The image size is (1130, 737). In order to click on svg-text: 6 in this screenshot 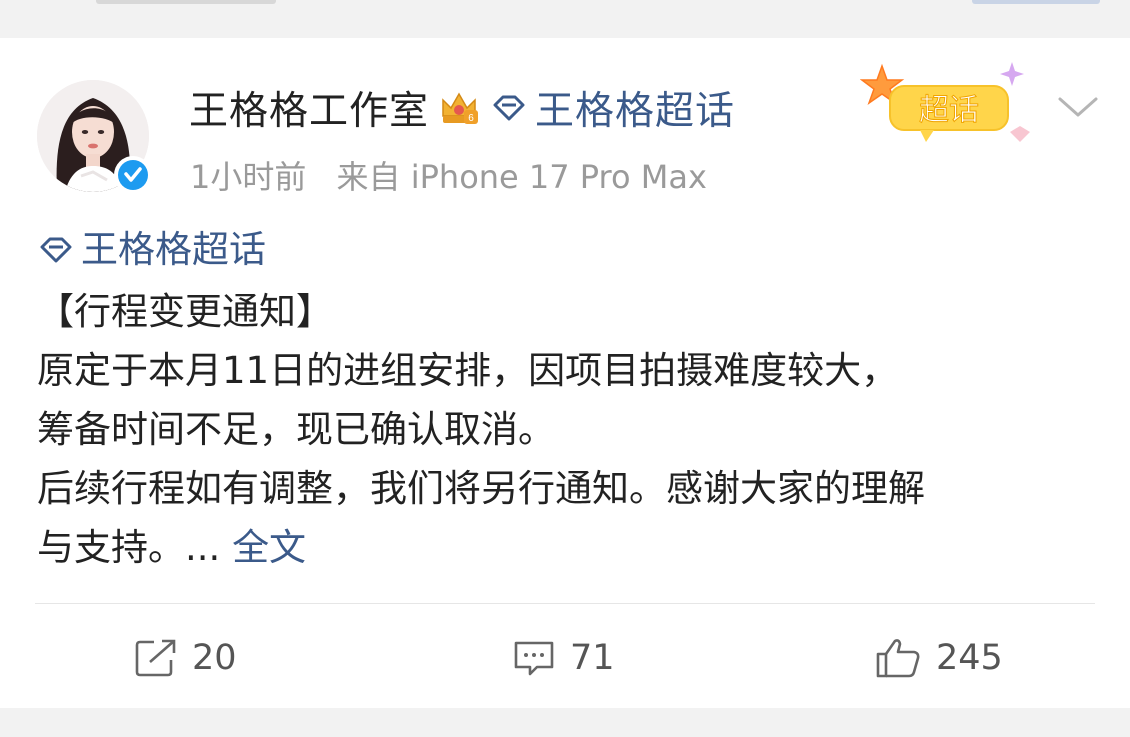, I will do `click(471, 118)`.